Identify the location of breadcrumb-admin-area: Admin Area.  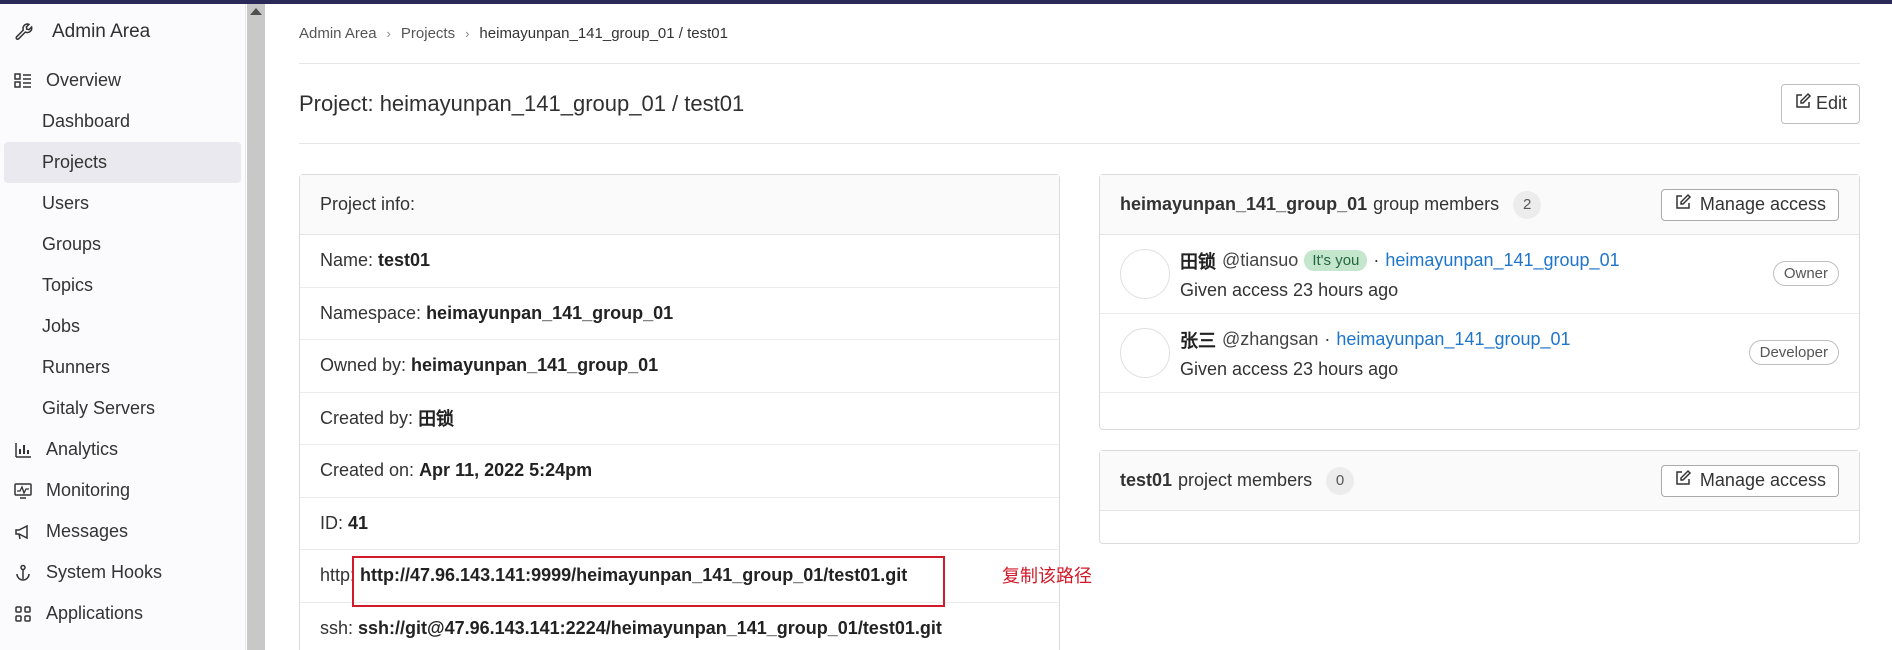
(338, 33).